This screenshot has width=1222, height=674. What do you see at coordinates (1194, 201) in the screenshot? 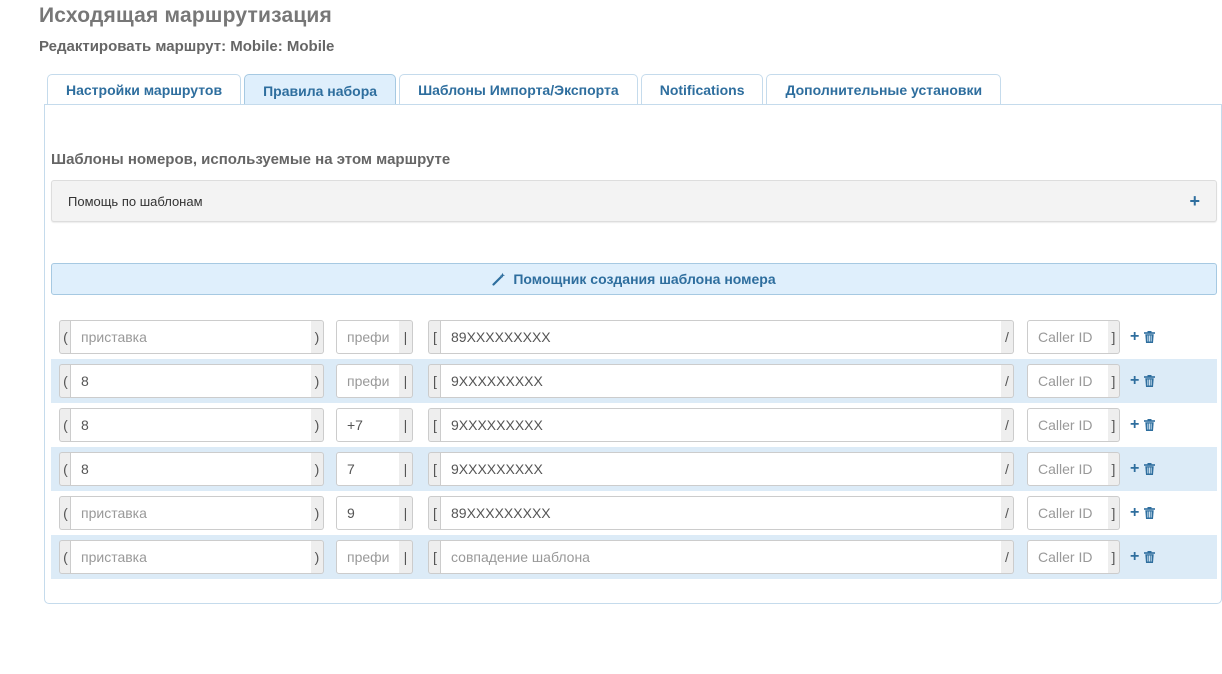
I see `expand-plus-icon: +` at bounding box center [1194, 201].